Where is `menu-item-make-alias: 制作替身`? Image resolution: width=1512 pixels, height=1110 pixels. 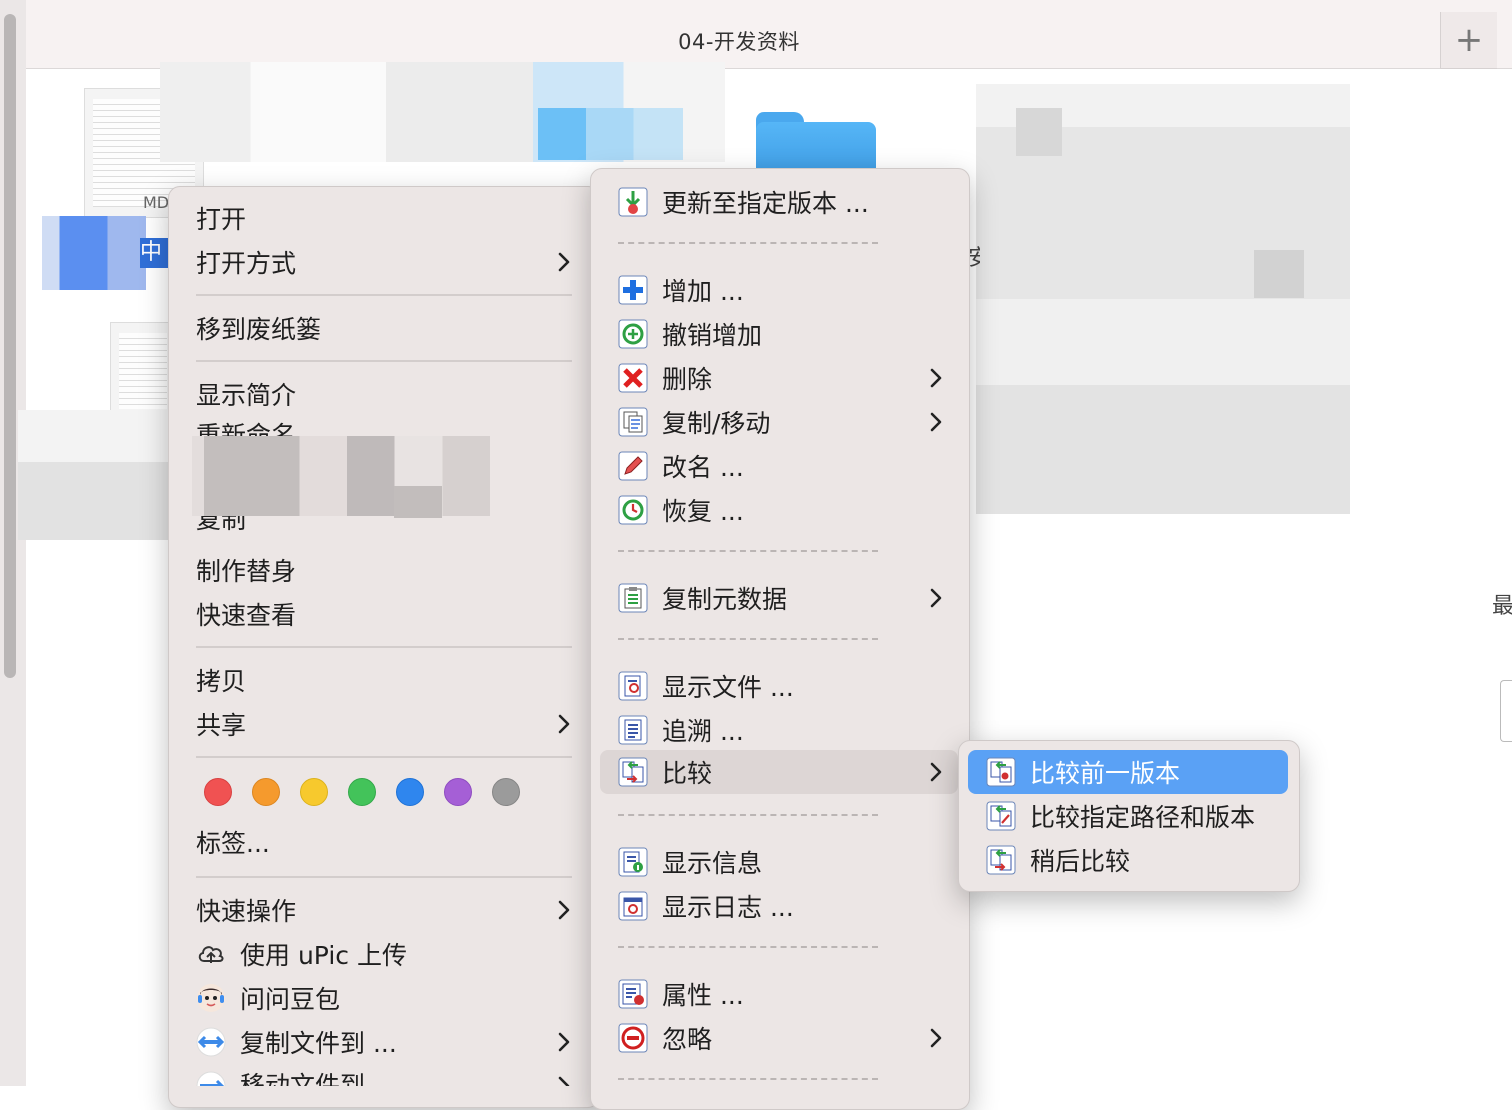
menu-item-make-alias: 制作替身 is located at coordinates (386, 570).